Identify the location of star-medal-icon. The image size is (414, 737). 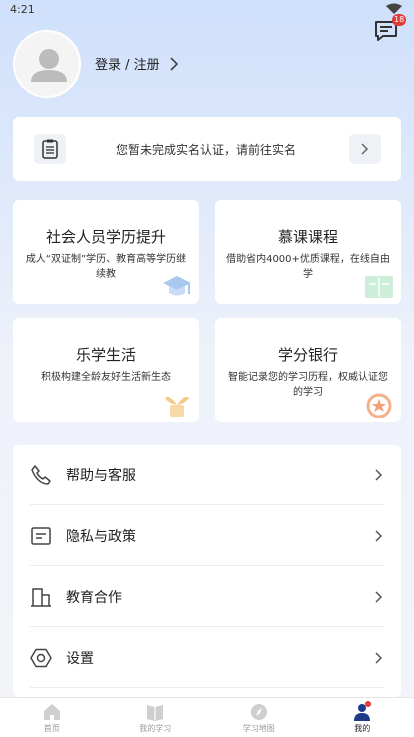
(379, 405).